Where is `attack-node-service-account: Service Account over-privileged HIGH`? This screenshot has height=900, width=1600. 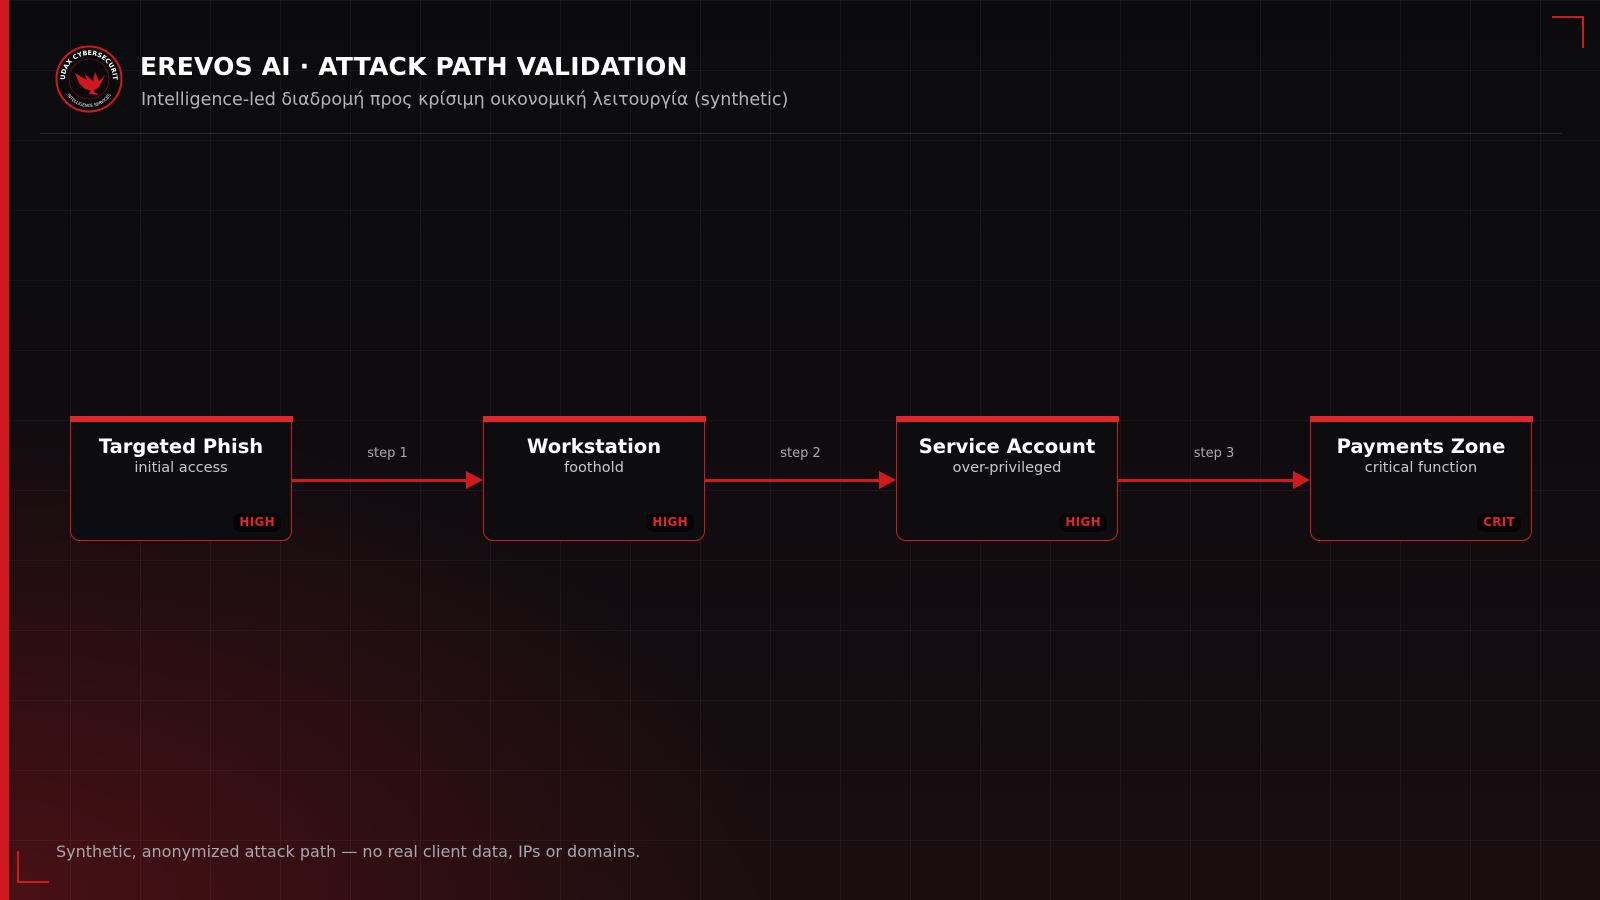 attack-node-service-account: Service Account over-privileged HIGH is located at coordinates (1007, 478).